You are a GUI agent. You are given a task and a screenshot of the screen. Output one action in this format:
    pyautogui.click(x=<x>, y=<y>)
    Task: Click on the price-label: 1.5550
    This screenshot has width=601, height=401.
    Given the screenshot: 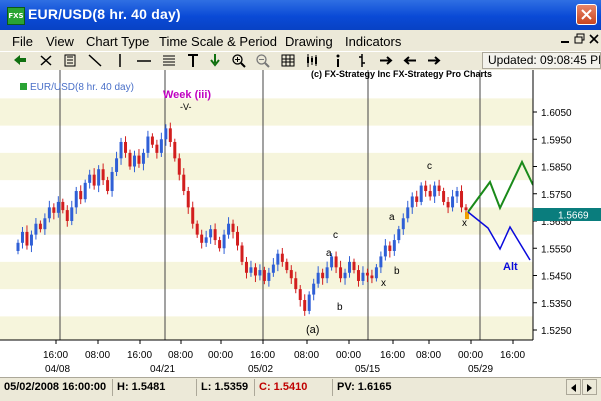 What is the action you would take?
    pyautogui.click(x=556, y=249)
    